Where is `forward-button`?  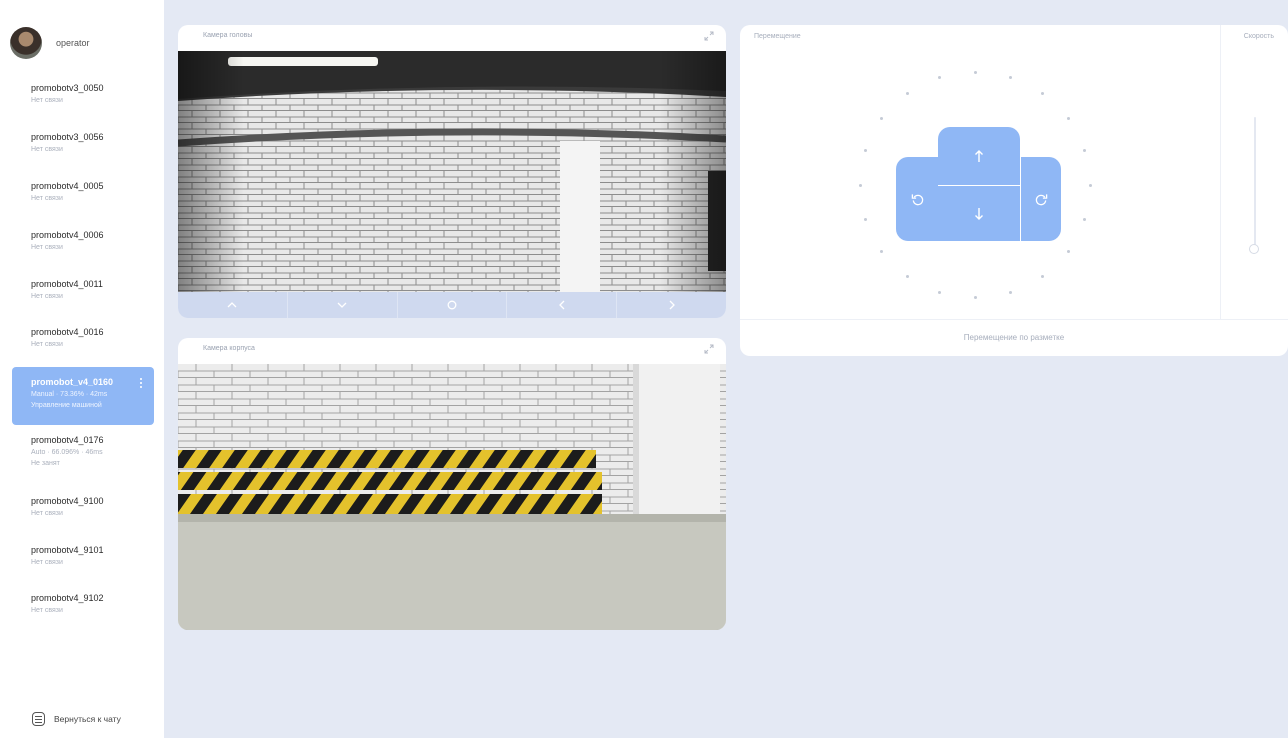
forward-button is located at coordinates (979, 156).